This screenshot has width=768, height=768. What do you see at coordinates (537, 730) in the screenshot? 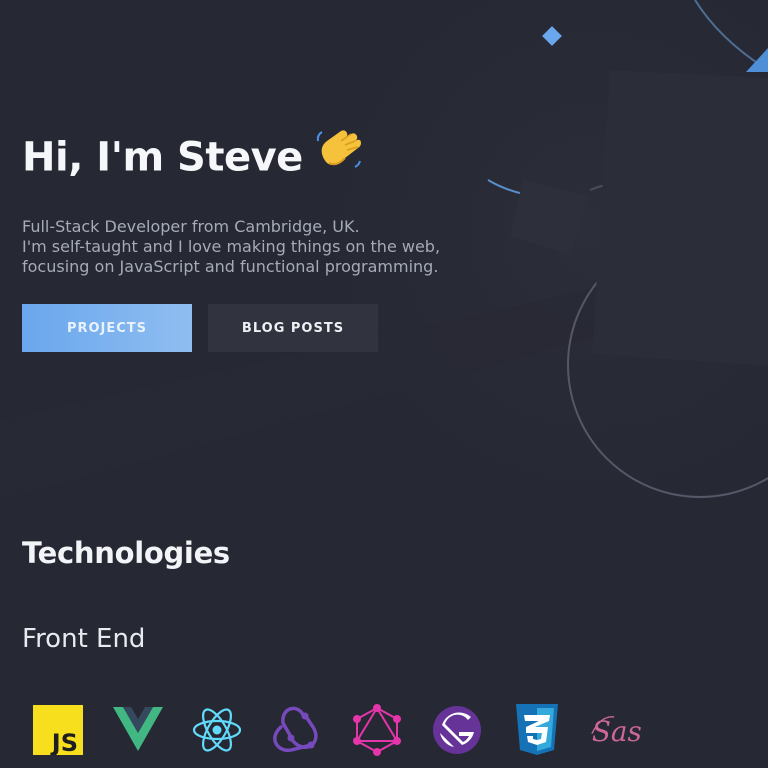
I see `css3-icon` at bounding box center [537, 730].